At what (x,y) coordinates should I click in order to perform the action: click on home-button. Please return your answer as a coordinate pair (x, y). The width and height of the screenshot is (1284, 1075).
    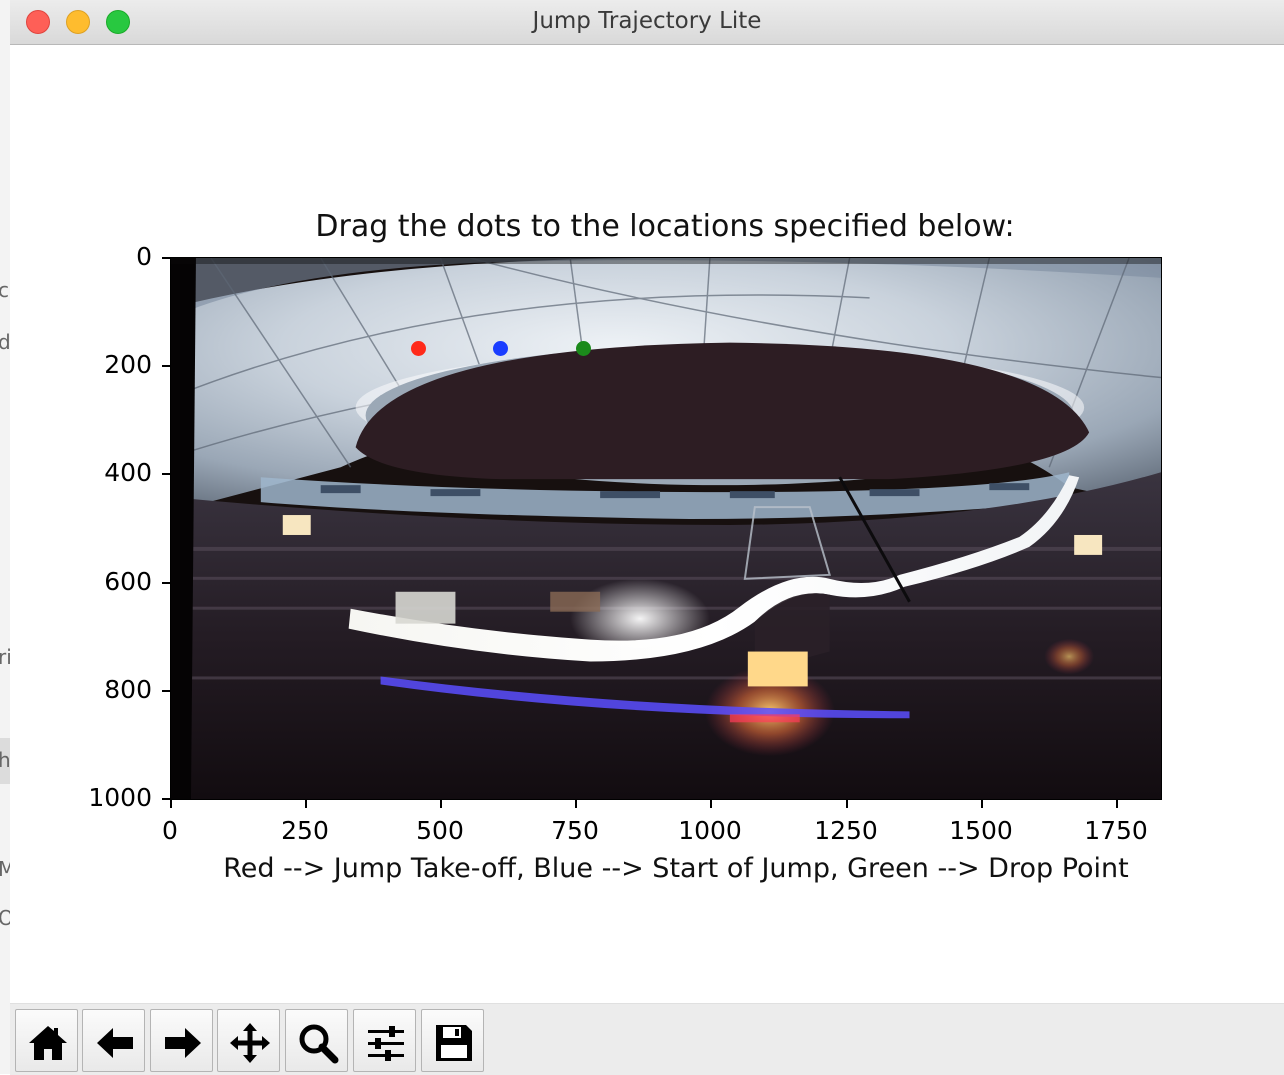
    Looking at the image, I should click on (46, 1040).